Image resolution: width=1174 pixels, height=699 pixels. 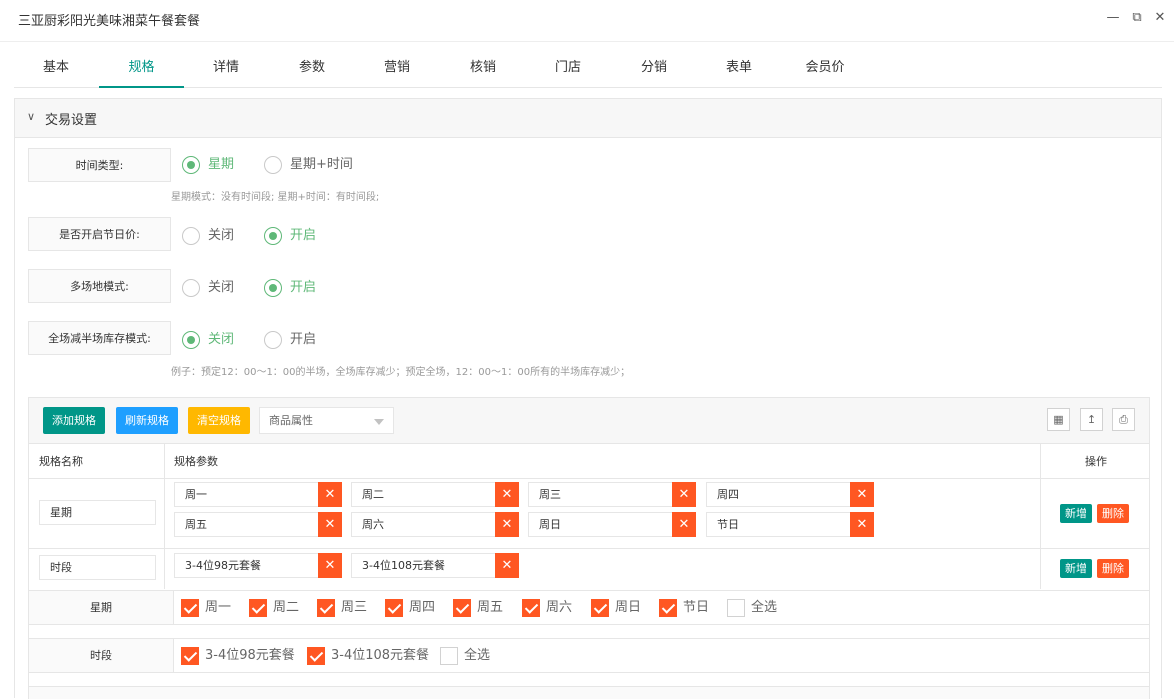 I want to click on checkbox-fri: 周五, so click(x=478, y=608).